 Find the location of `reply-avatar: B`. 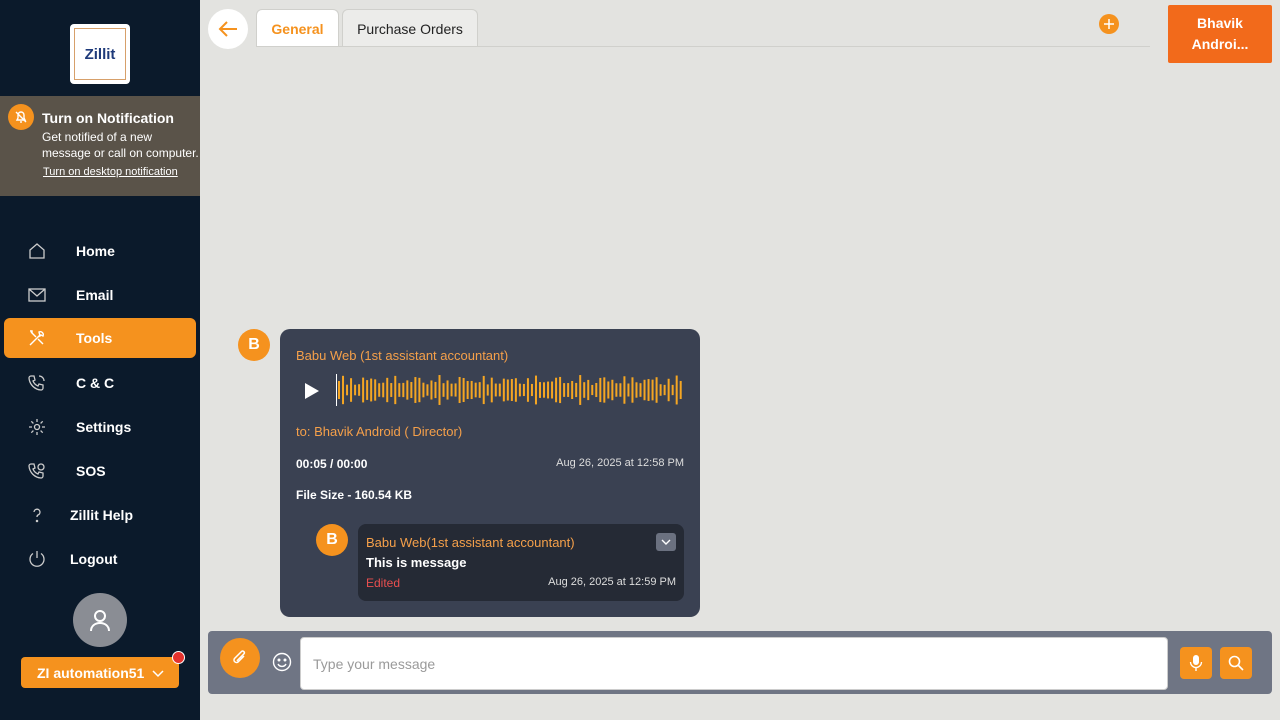

reply-avatar: B is located at coordinates (332, 540).